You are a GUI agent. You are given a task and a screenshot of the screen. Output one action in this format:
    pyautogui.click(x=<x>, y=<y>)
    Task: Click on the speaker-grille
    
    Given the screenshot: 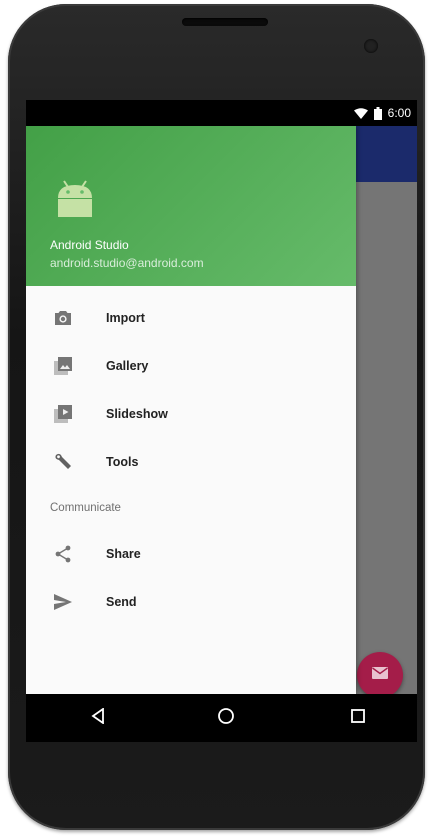 What is the action you would take?
    pyautogui.click(x=225, y=22)
    